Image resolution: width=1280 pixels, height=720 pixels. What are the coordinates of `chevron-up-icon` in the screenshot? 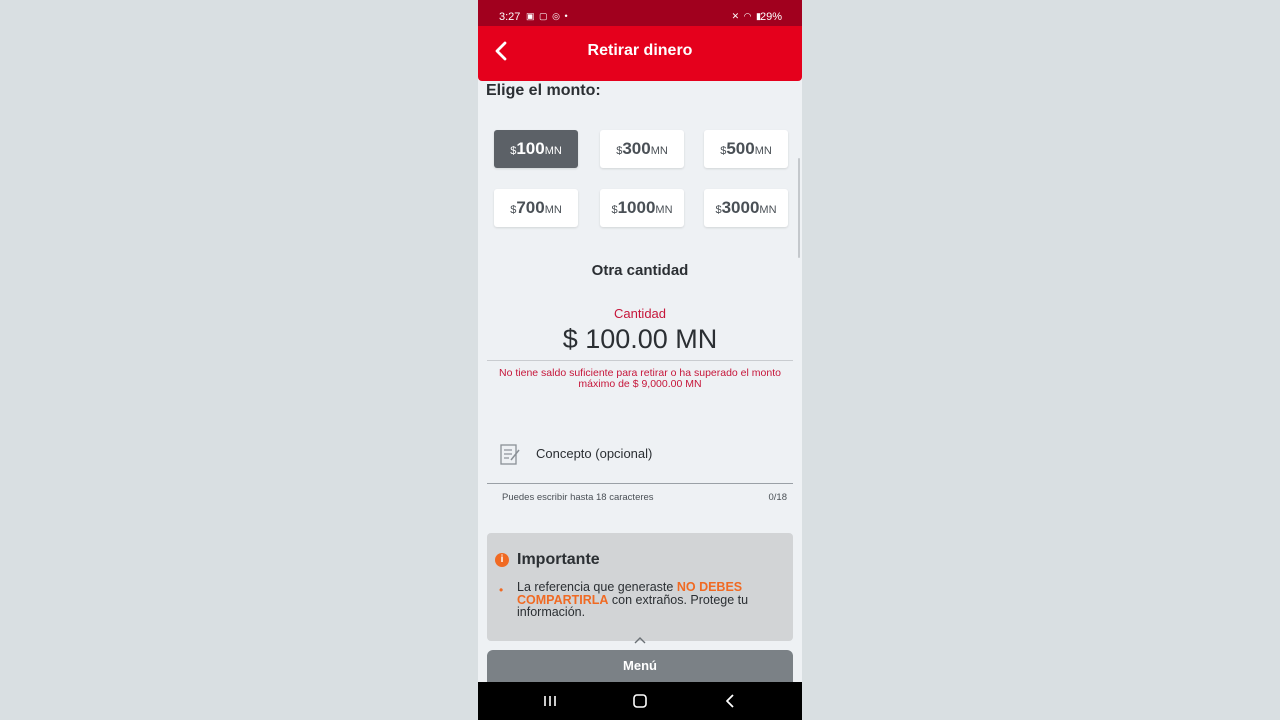 It's located at (640, 640).